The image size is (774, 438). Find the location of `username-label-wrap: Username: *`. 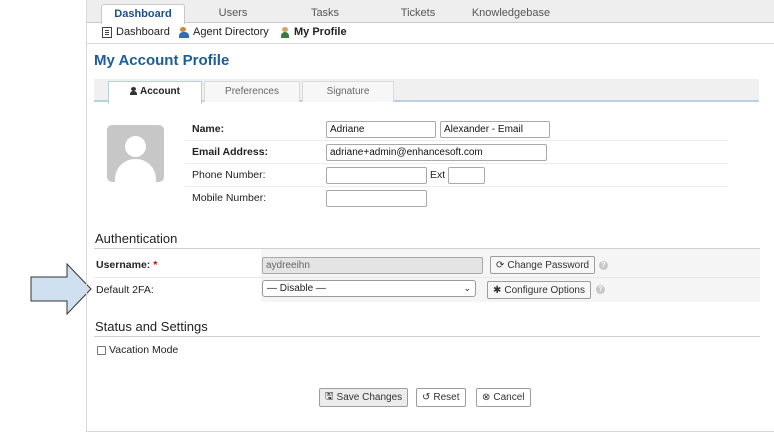

username-label-wrap: Username: * is located at coordinates (126, 265).